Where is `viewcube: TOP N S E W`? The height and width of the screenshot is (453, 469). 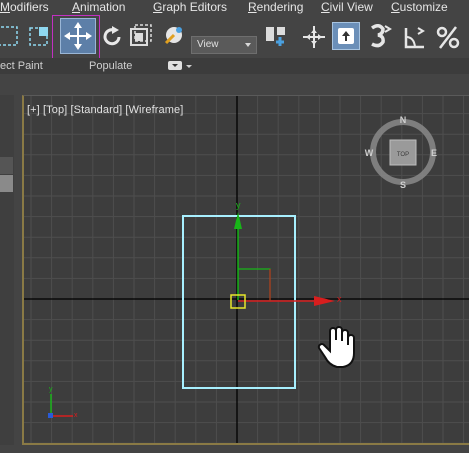 viewcube: TOP N S E W is located at coordinates (401, 152).